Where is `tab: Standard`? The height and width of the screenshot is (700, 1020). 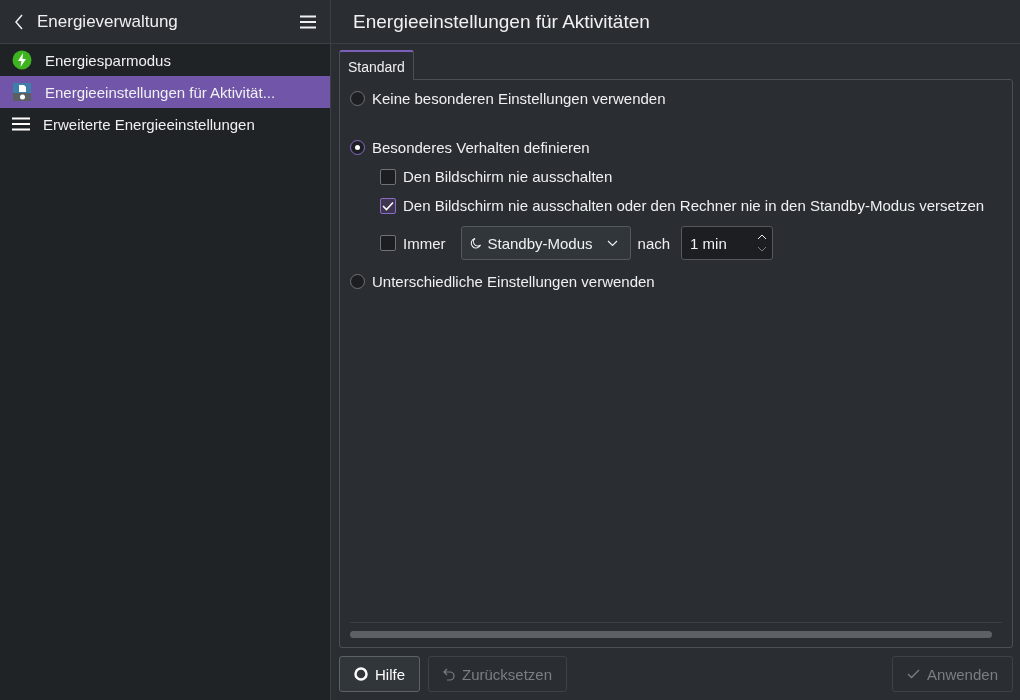
tab: Standard is located at coordinates (376, 65).